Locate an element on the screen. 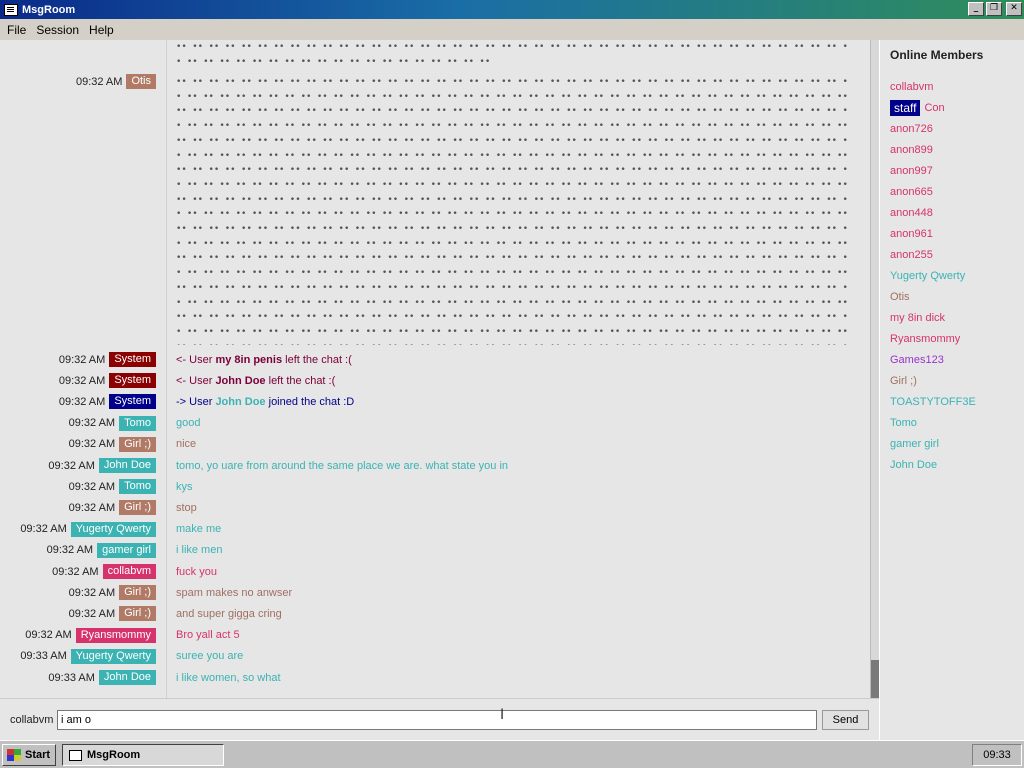 The image size is (1024, 768). windows-logo-icon is located at coordinates (14, 755).